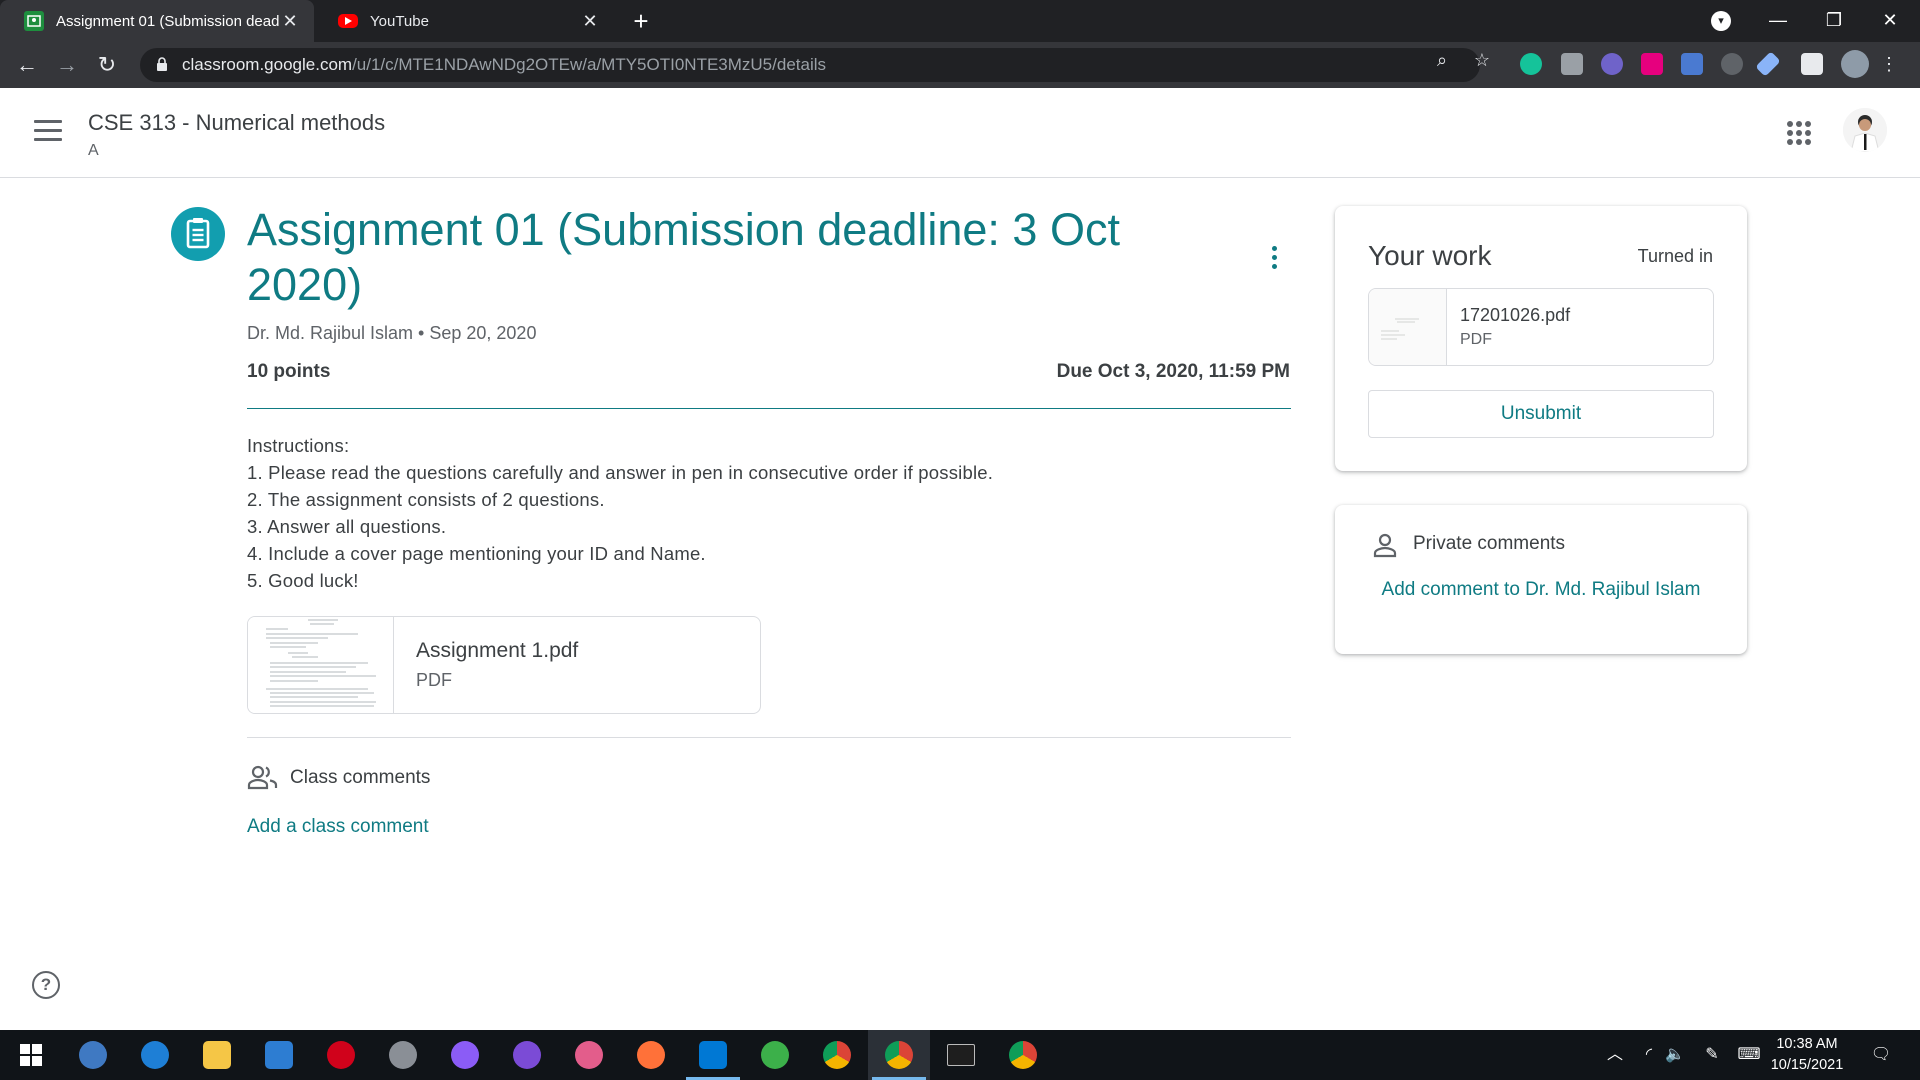 This screenshot has height=1080, width=1920. What do you see at coordinates (338, 827) in the screenshot?
I see `add-class-comment-link: Add a class comment` at bounding box center [338, 827].